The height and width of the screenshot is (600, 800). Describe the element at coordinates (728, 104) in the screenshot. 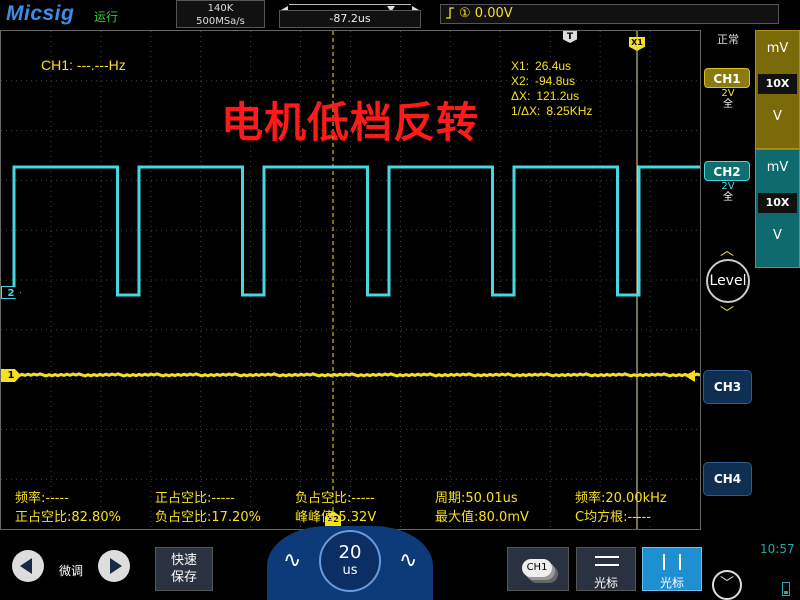

I see `ch1-bandwidth: 全` at that location.